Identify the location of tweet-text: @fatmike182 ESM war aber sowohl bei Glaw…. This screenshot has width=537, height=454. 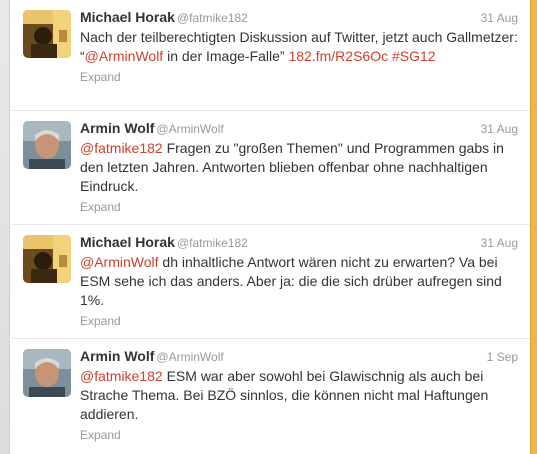
(299, 395).